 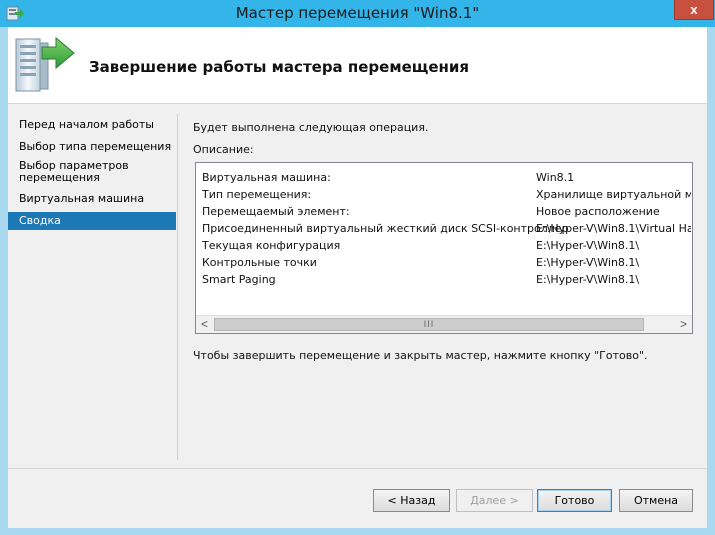 I want to click on page-title: Завершение работы мастера перемещения, so click(x=279, y=67).